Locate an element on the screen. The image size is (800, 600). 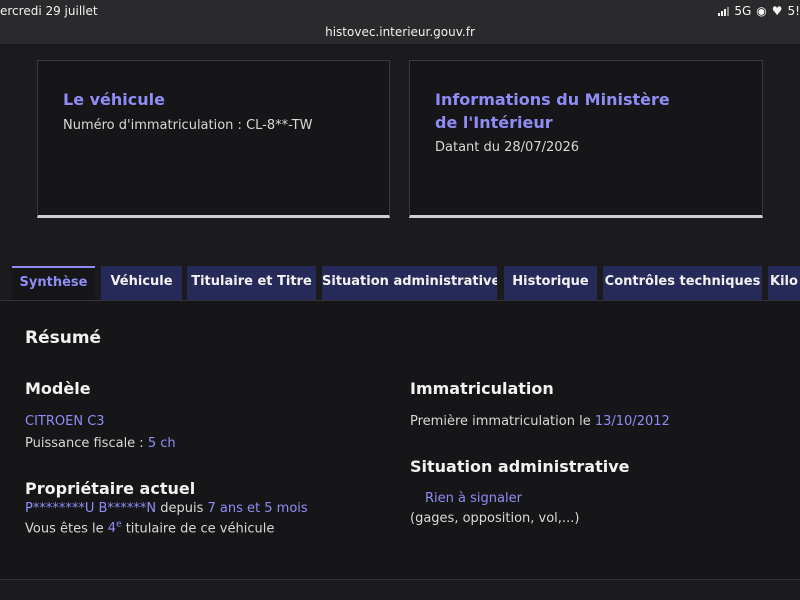
owner-heading: Propriétaire actuel is located at coordinates (110, 488).